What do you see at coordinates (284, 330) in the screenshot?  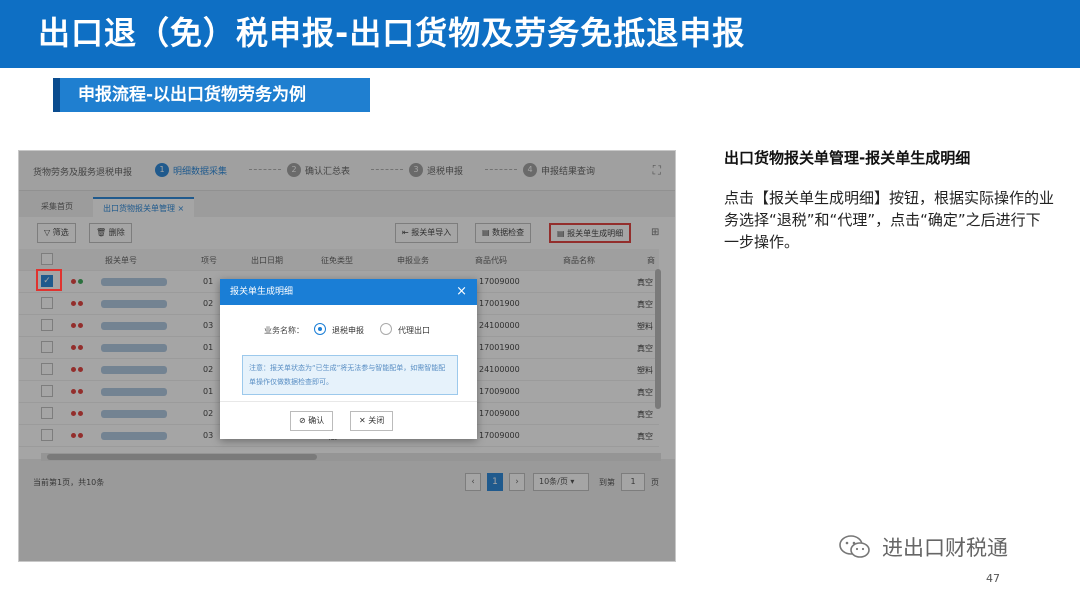 I see `business-name-label: 业务名称：` at bounding box center [284, 330].